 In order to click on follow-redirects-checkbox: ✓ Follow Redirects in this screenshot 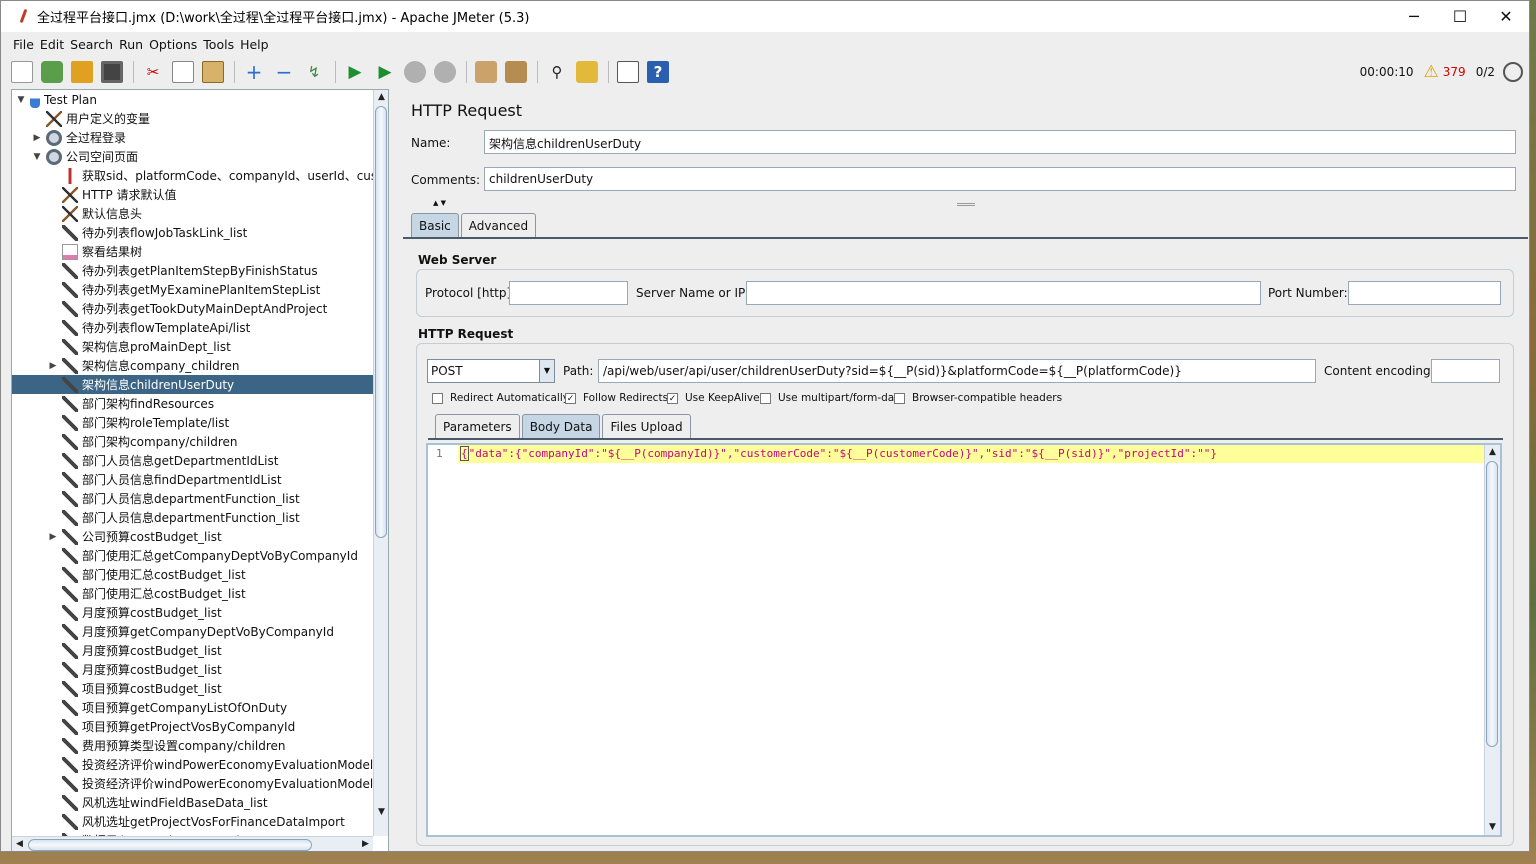, I will do `click(616, 398)`.